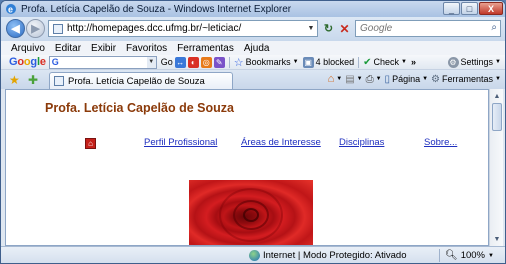  I want to click on tab-active: Profa. Letícia Capelão de Souza, so click(141, 80).